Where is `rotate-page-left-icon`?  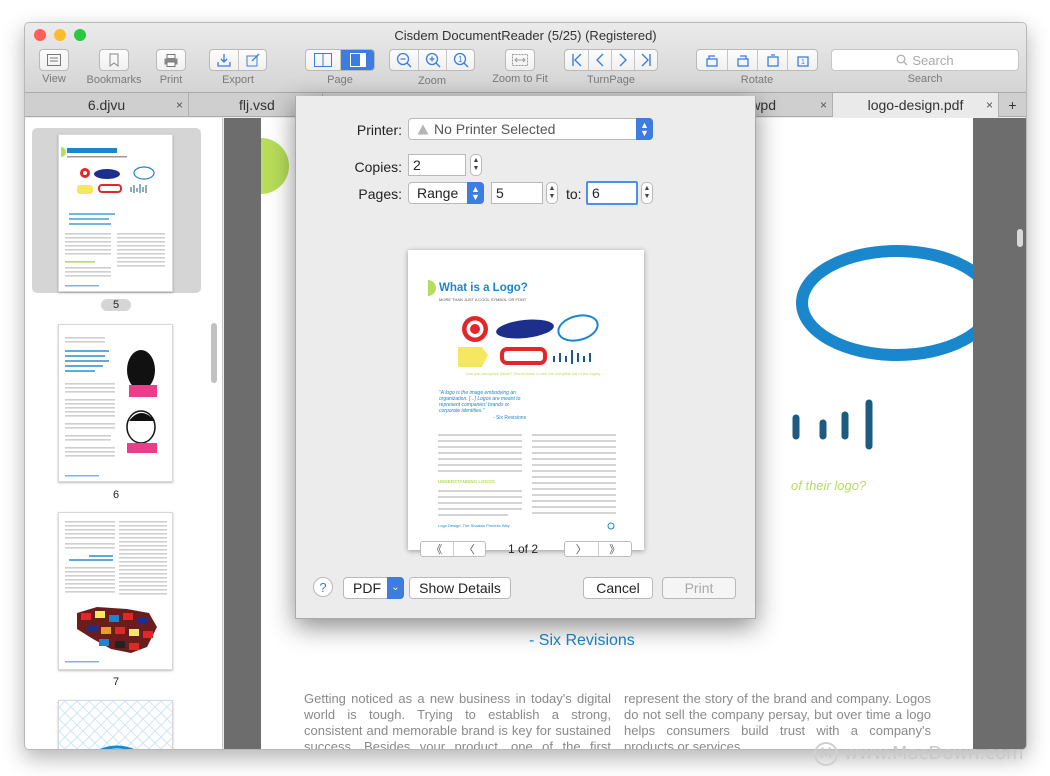
rotate-page-left-icon is located at coordinates (772, 60).